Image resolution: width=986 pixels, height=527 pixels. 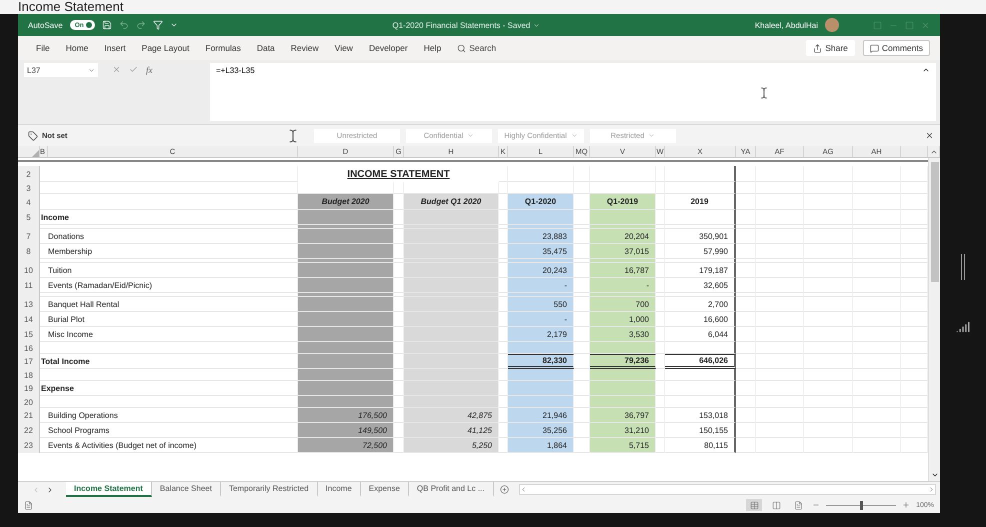 I want to click on ribbon-tab: View, so click(x=343, y=48).